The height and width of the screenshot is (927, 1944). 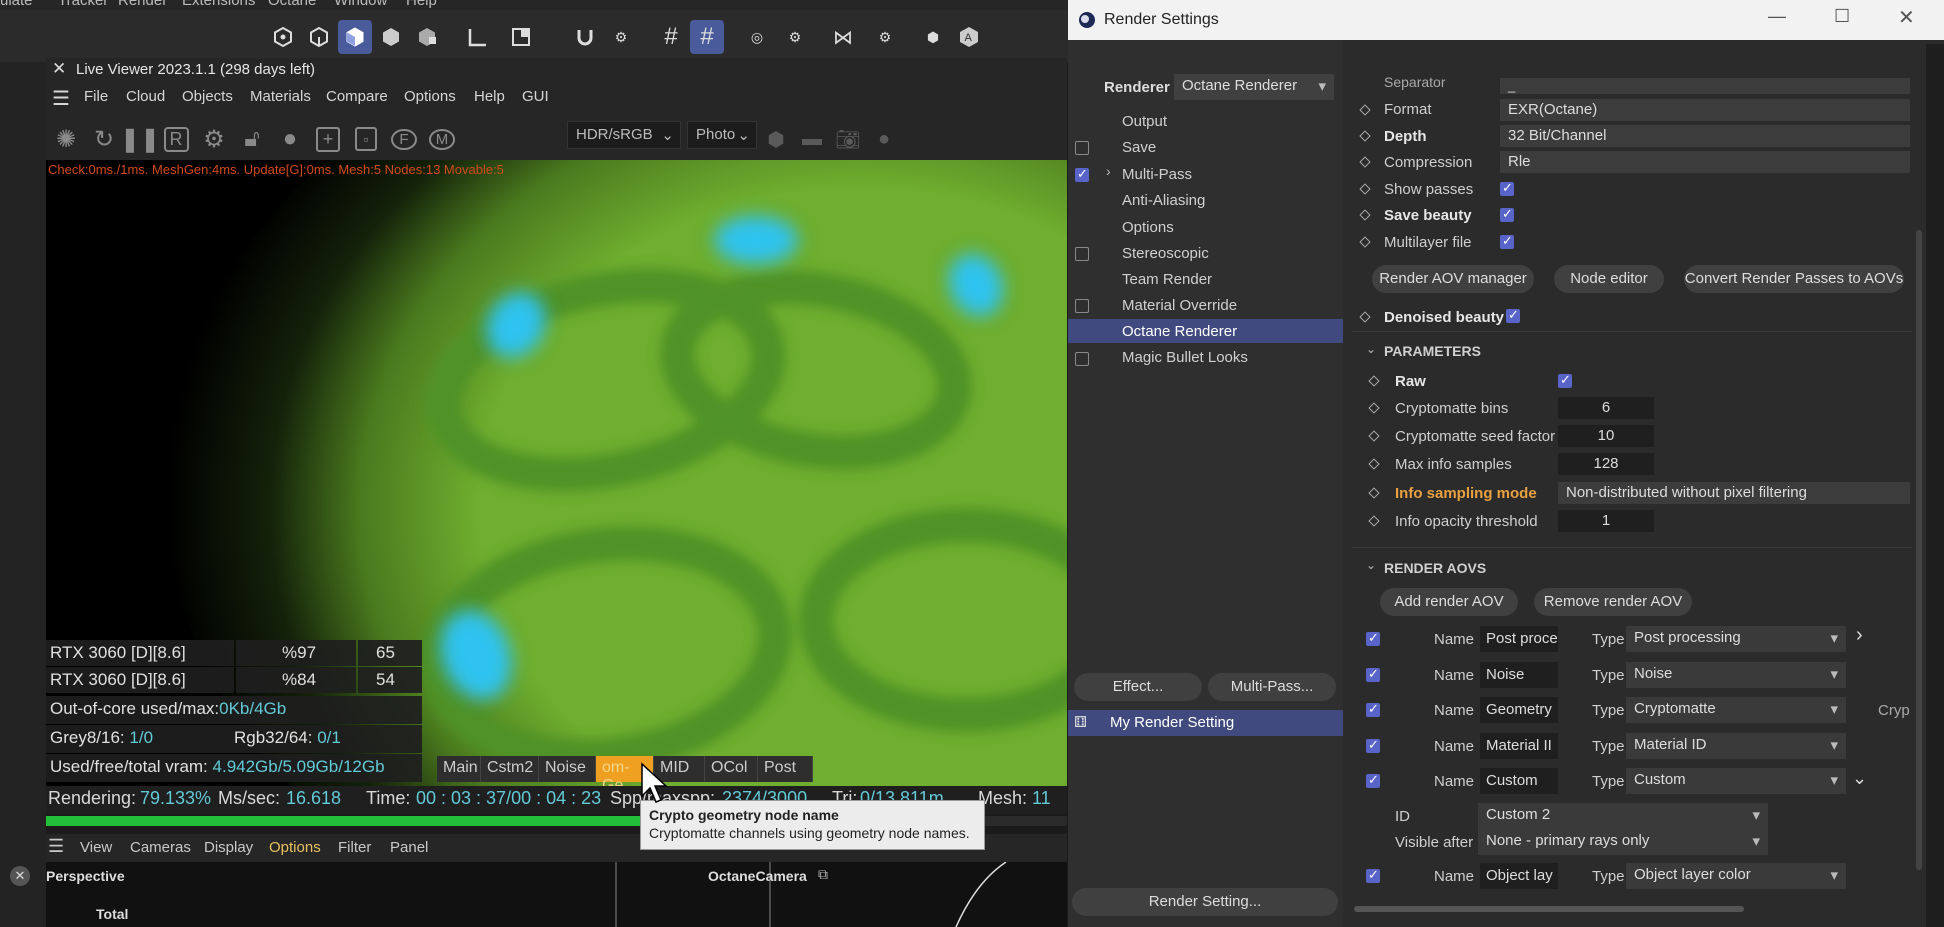 I want to click on render-aovs-header: RENDER AOVS, so click(x=1435, y=568).